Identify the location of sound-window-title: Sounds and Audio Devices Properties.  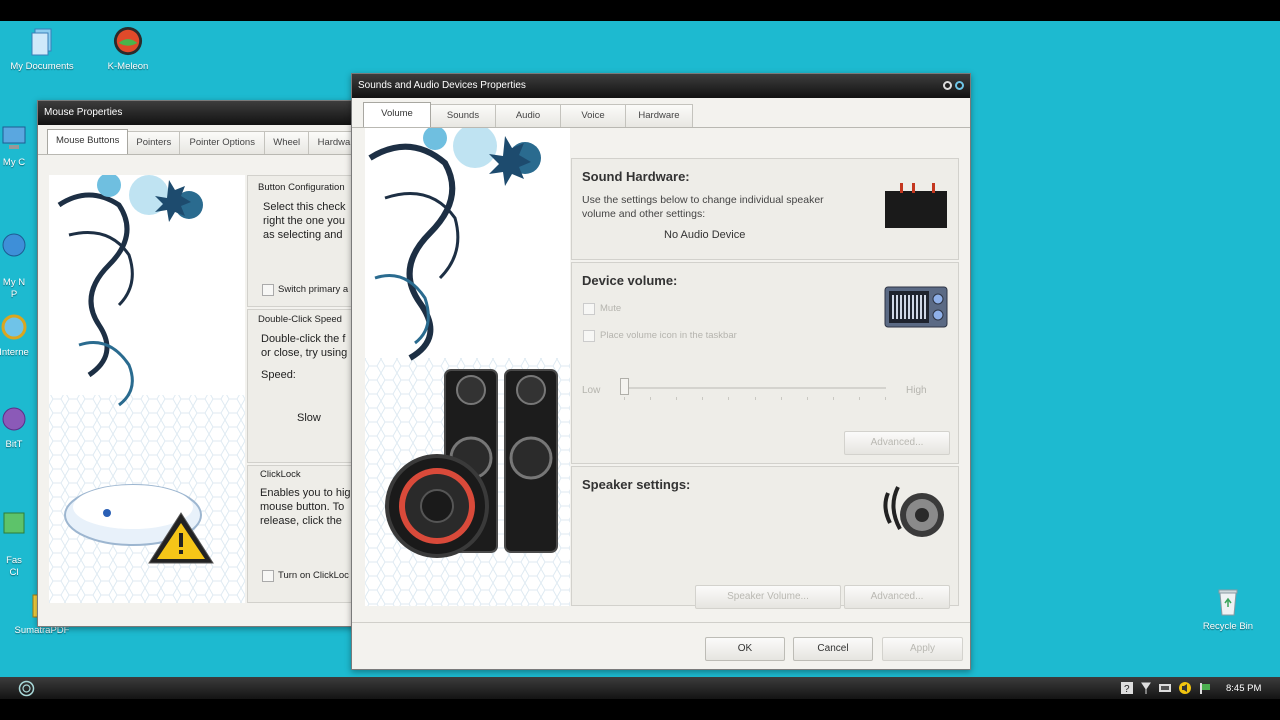
(442, 85).